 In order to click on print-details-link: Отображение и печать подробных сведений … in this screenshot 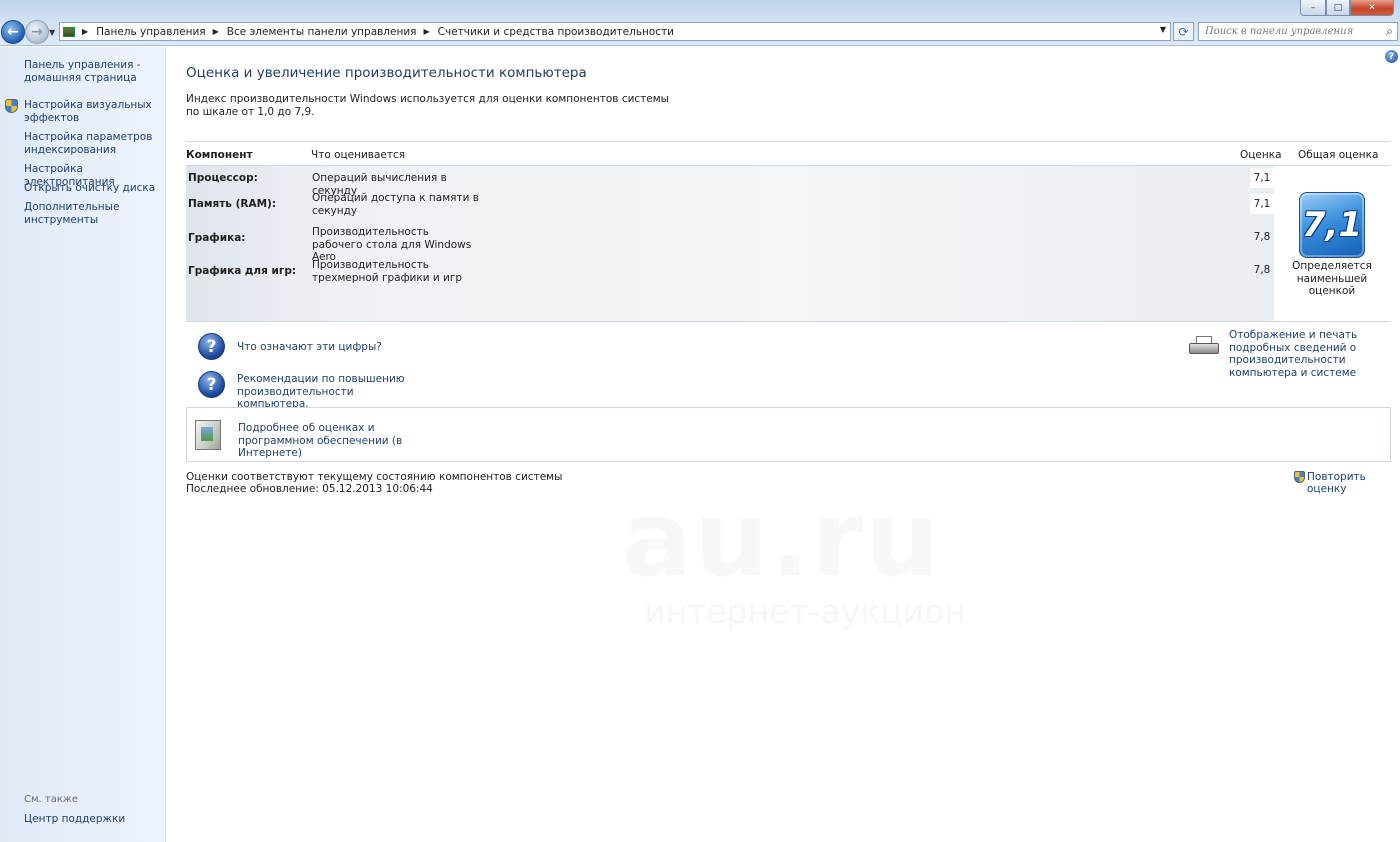, I will do `click(1312, 354)`.